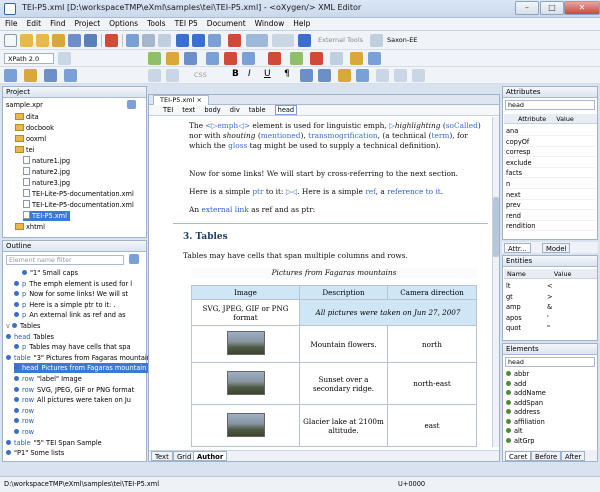 Image resolution: width=600 pixels, height=492 pixels. What do you see at coordinates (58, 40) in the screenshot?
I see `reload-icon` at bounding box center [58, 40].